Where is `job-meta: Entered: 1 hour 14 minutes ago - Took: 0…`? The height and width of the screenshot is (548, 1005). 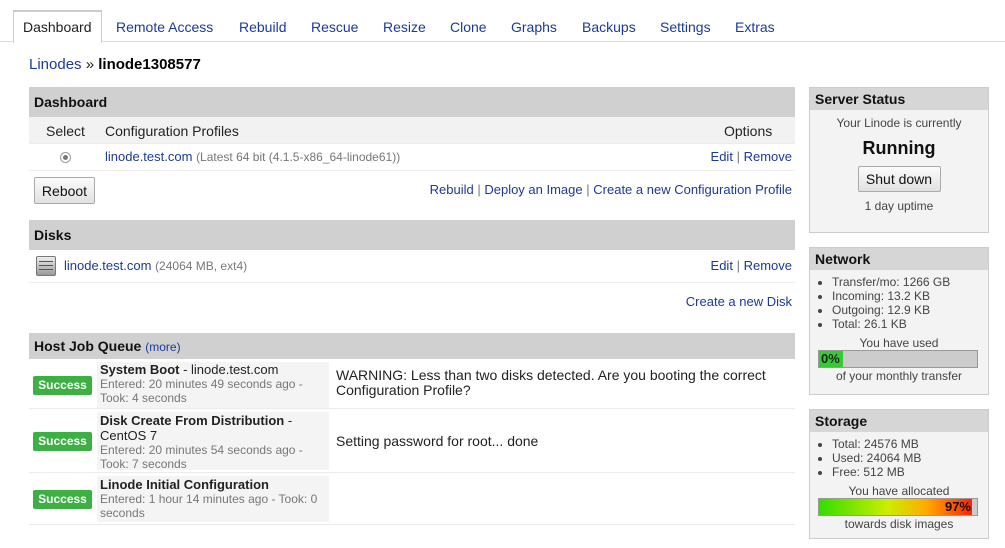
job-meta: Entered: 1 hour 14 minutes ago - Took: 0… is located at coordinates (209, 506).